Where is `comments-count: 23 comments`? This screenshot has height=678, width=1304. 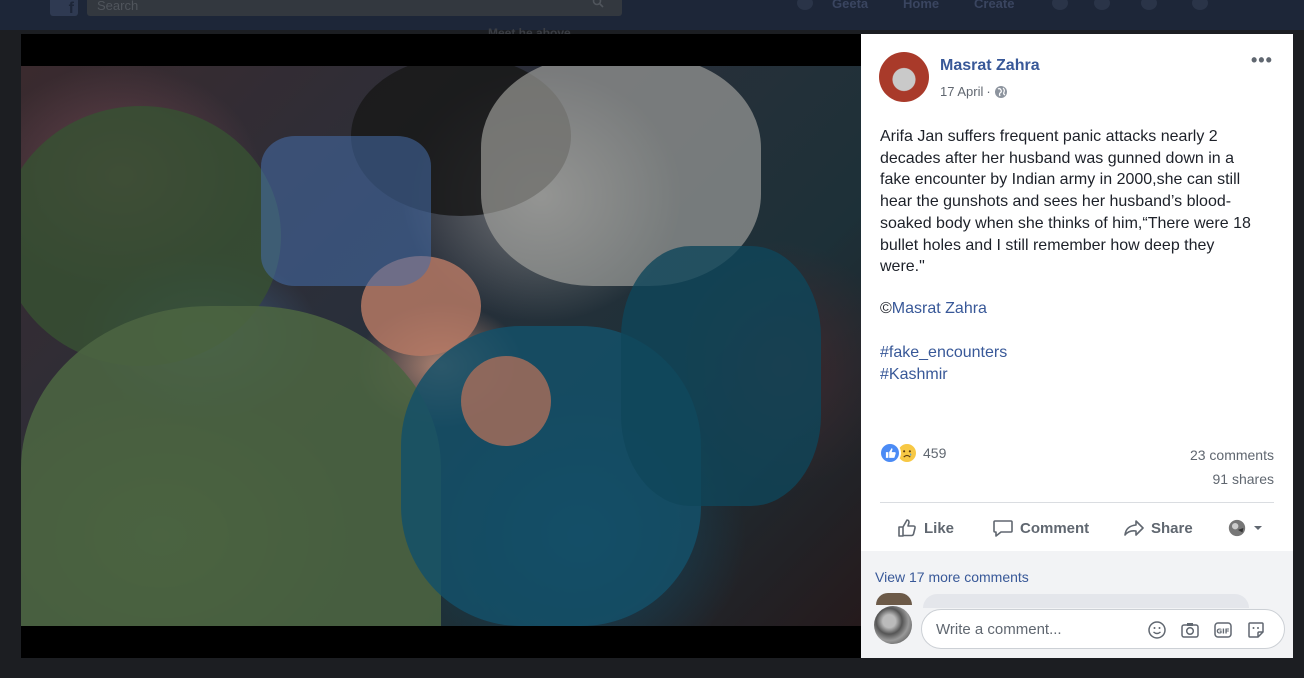
comments-count: 23 comments is located at coordinates (1232, 455).